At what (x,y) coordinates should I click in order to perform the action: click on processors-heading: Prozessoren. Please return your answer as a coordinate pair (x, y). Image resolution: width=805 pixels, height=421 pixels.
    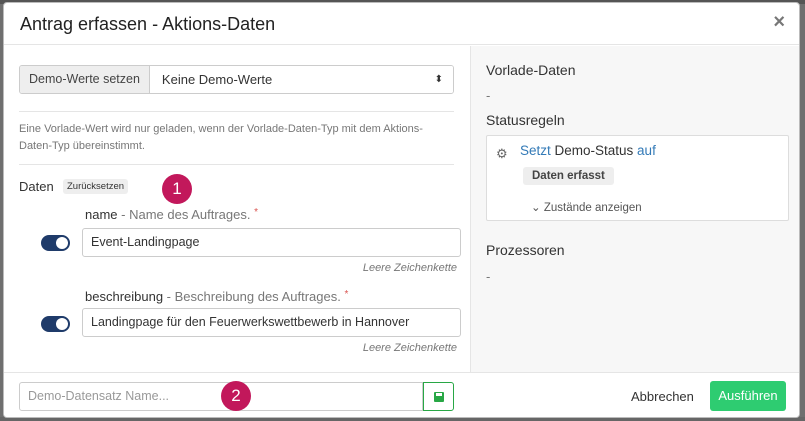
    Looking at the image, I should click on (525, 250).